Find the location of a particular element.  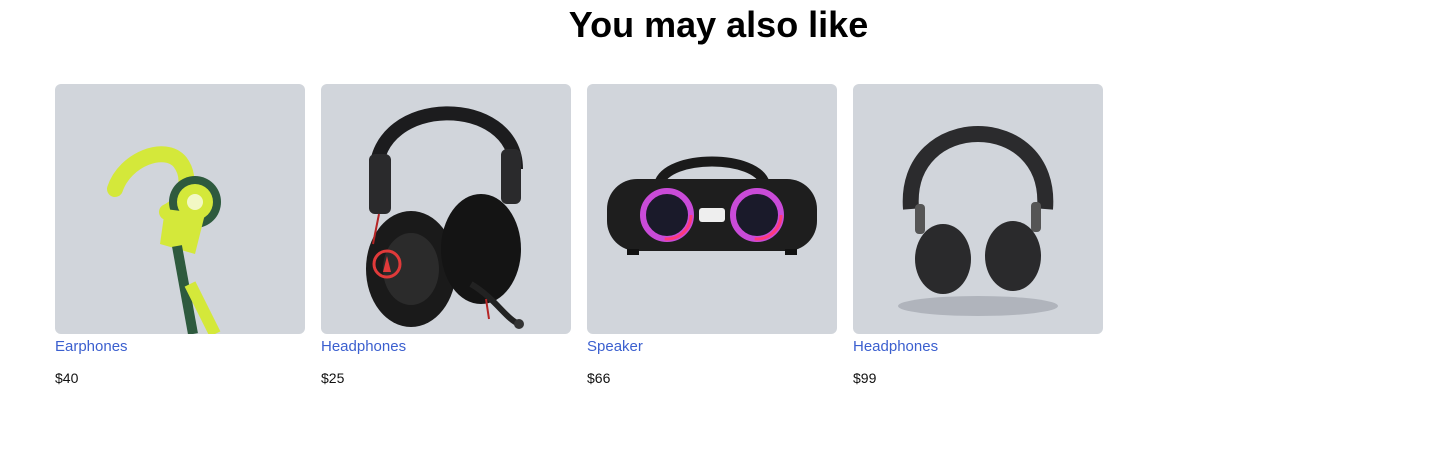

product-image-speaker is located at coordinates (712, 209).